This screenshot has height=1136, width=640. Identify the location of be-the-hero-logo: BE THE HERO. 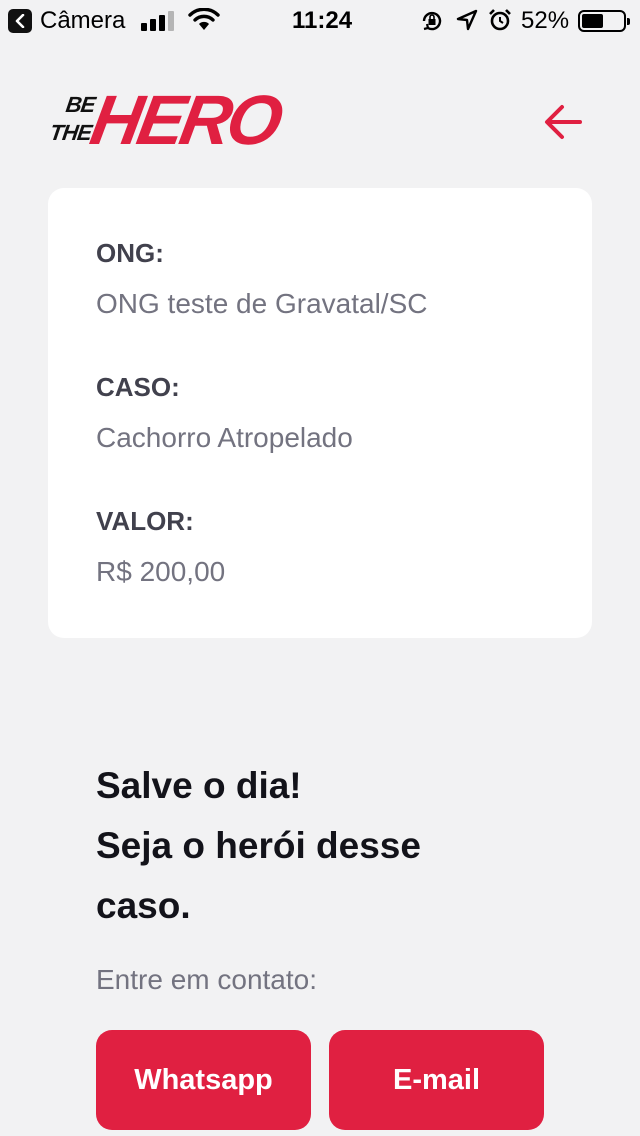
(166, 121).